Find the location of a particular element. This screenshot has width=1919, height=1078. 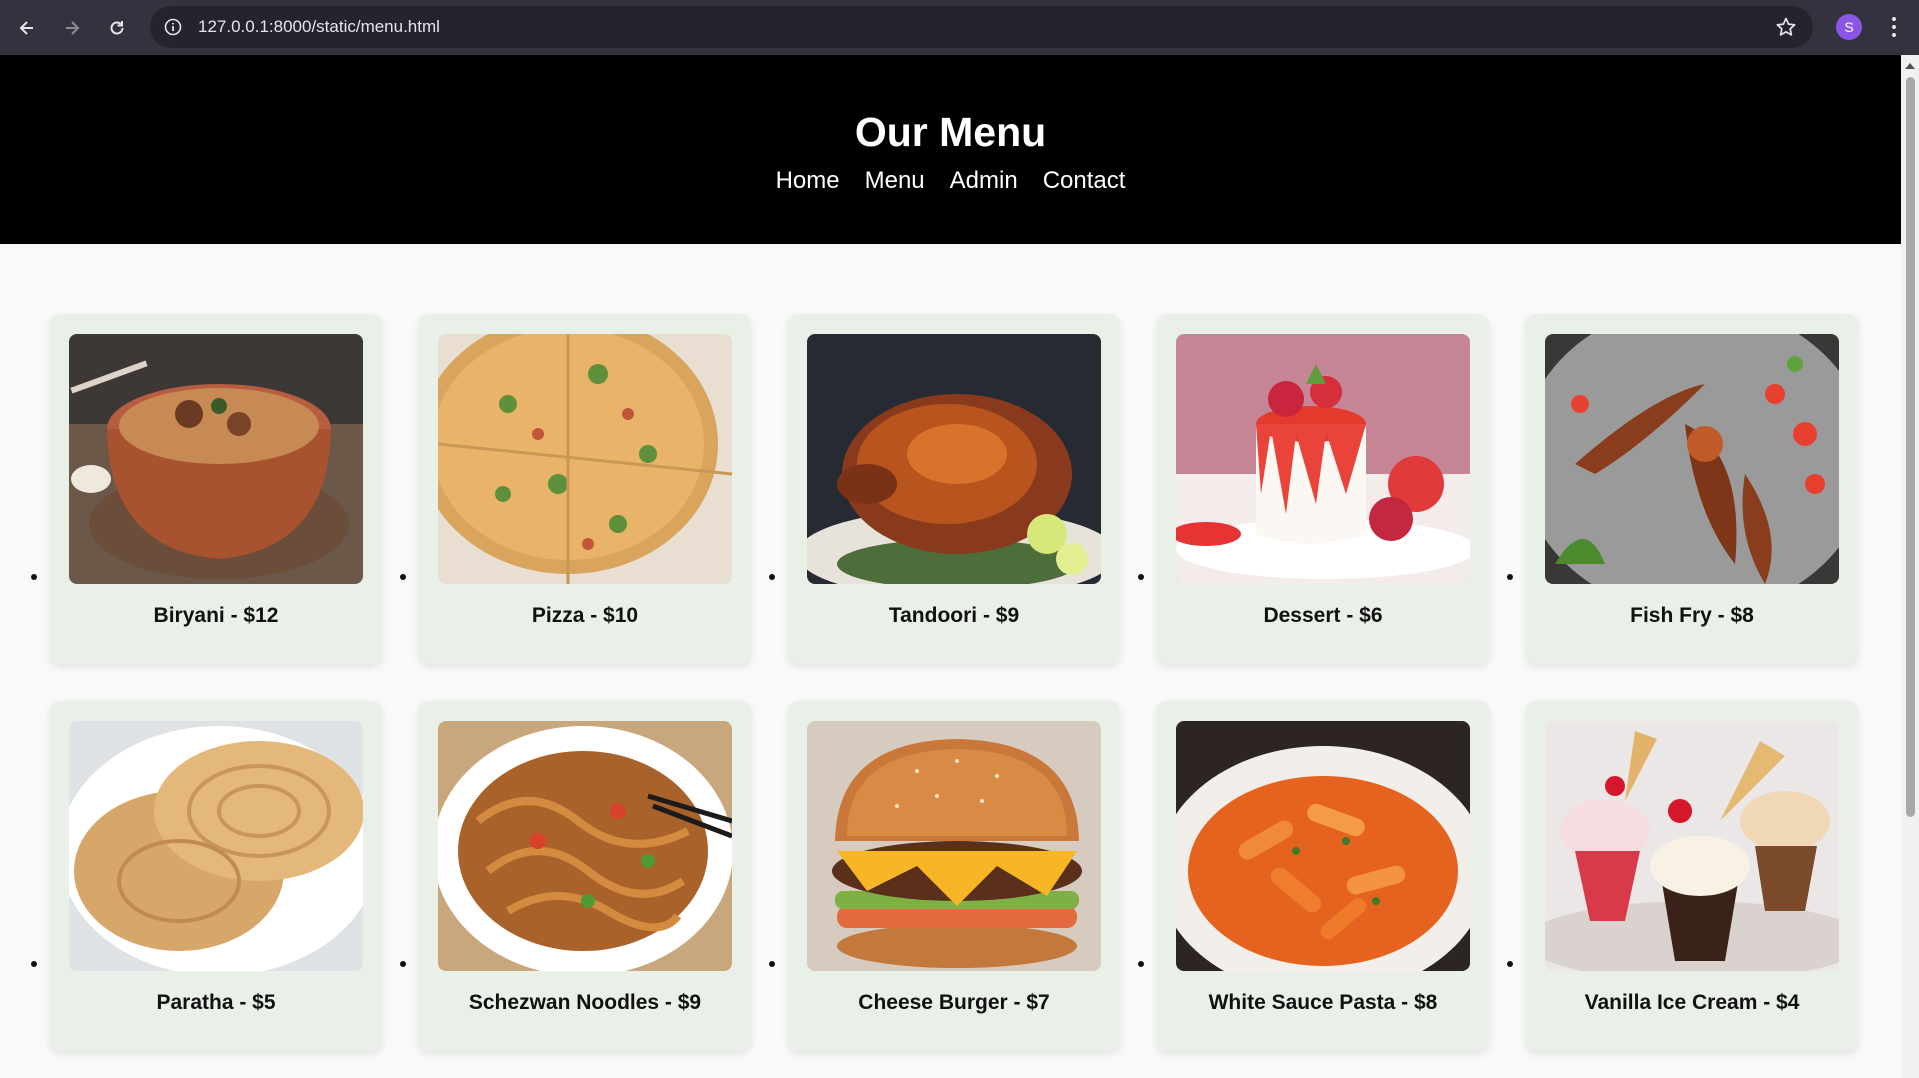

fish-fry-photo is located at coordinates (1692, 459).